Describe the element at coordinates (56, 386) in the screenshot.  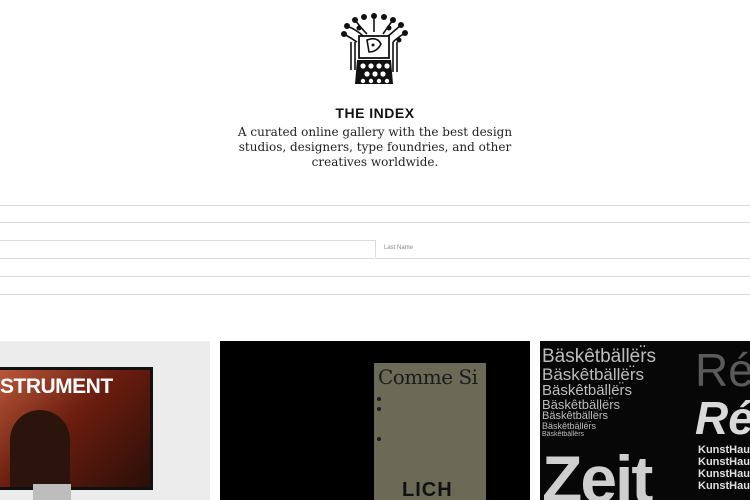
I see `card-headline: STRUMENT` at that location.